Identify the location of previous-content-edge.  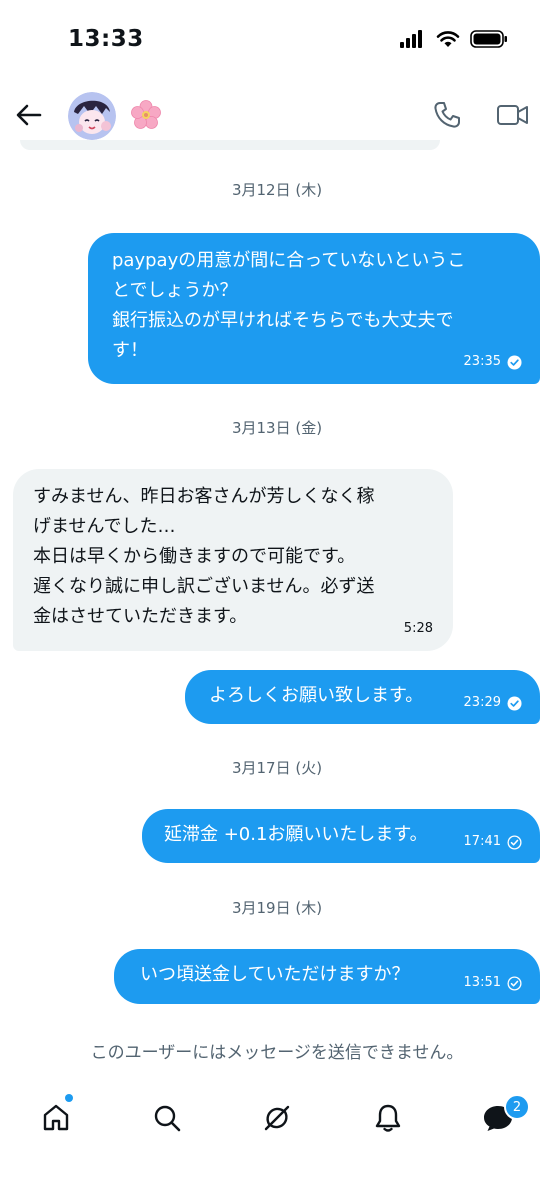
(230, 145).